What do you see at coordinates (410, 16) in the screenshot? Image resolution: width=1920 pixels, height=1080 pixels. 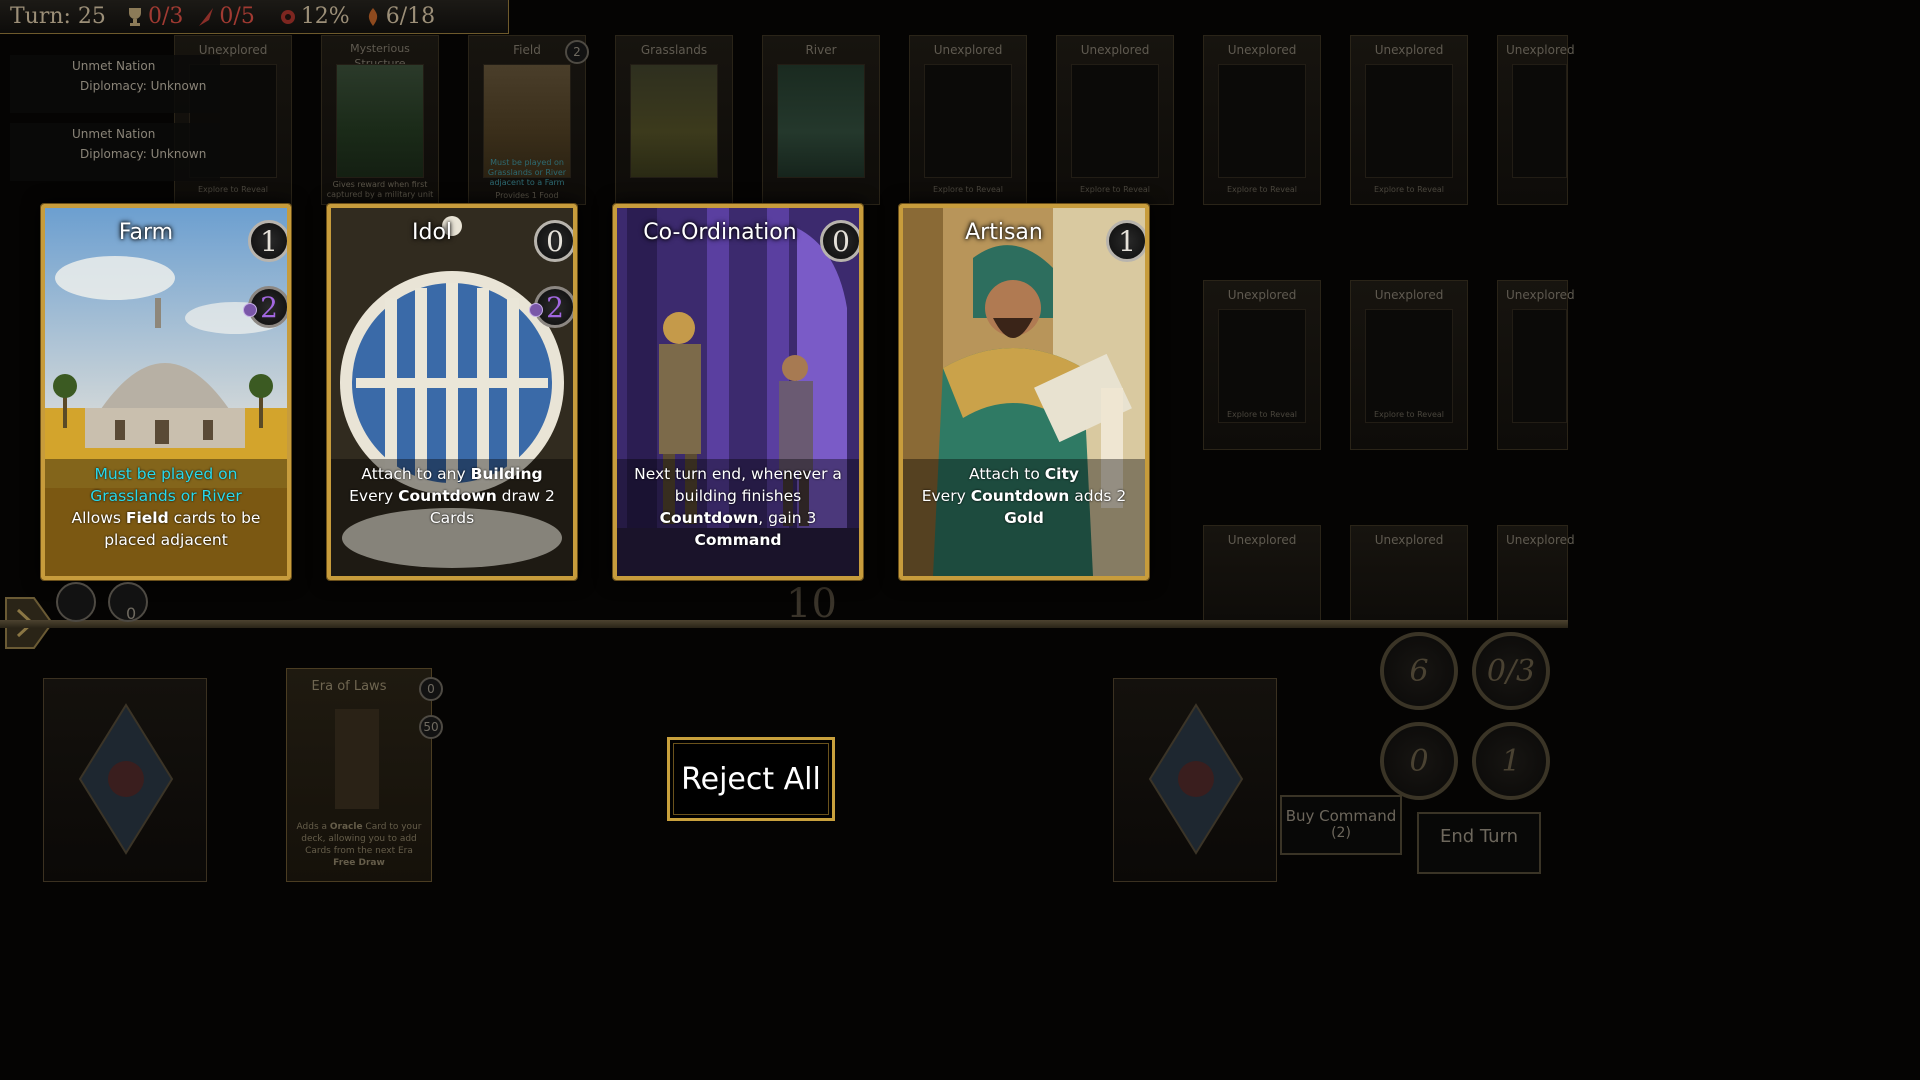 I see `population-value: 6/18` at bounding box center [410, 16].